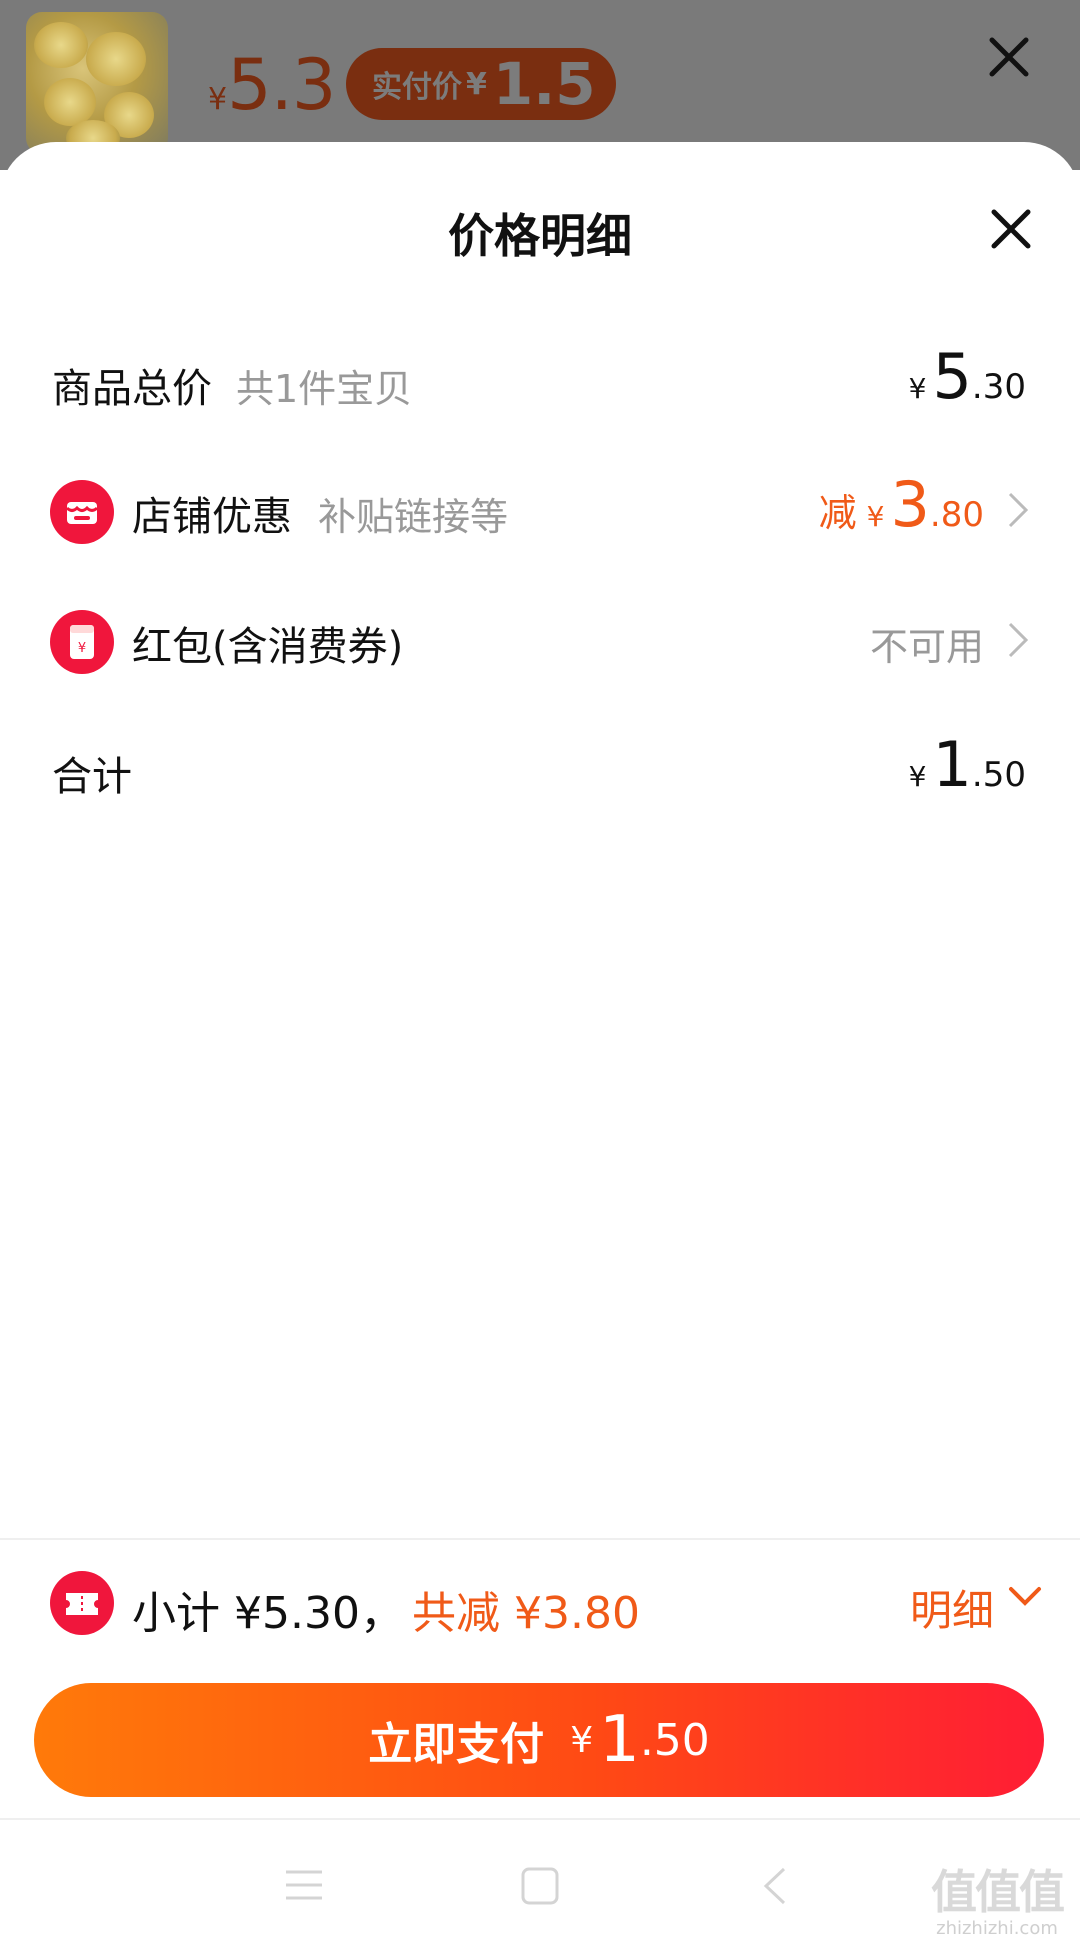 The height and width of the screenshot is (1945, 1080). What do you see at coordinates (775, 1886) in the screenshot?
I see `back-icon` at bounding box center [775, 1886].